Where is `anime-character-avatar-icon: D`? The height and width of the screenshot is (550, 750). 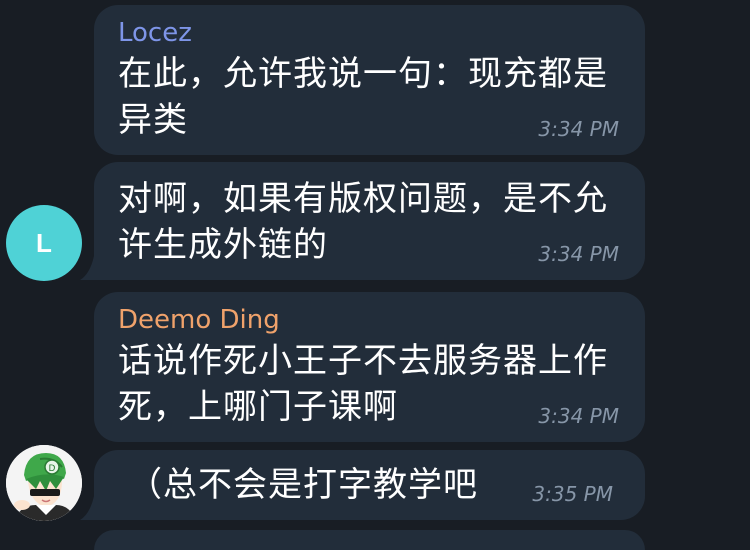 anime-character-avatar-icon: D is located at coordinates (44, 483).